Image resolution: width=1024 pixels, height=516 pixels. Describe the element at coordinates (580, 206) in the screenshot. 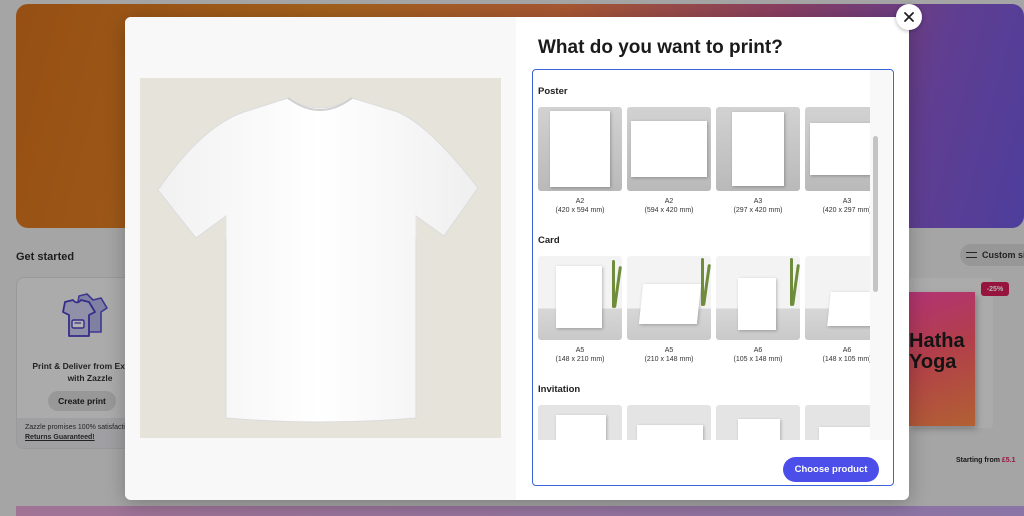

I see `product-label: A2 (420 x 594 mm)` at that location.